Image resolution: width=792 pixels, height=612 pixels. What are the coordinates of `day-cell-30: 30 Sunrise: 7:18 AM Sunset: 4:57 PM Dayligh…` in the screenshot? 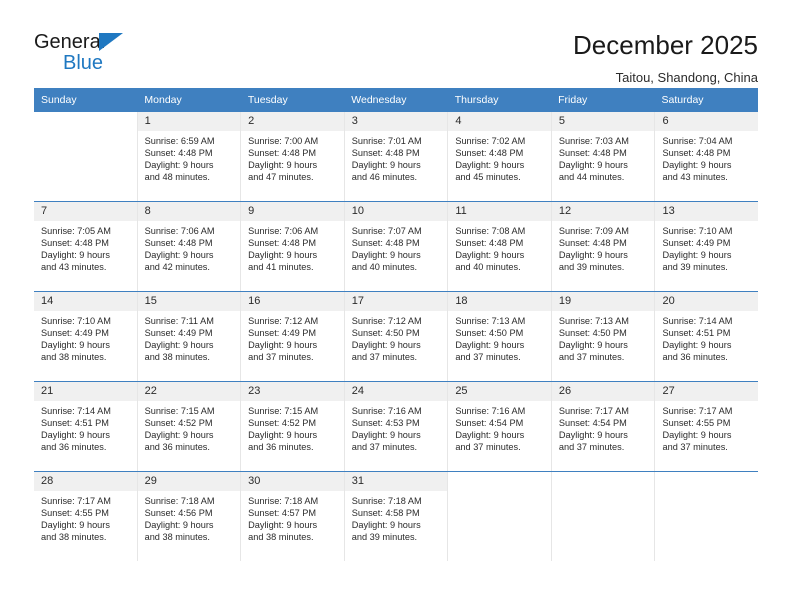 It's located at (292, 516).